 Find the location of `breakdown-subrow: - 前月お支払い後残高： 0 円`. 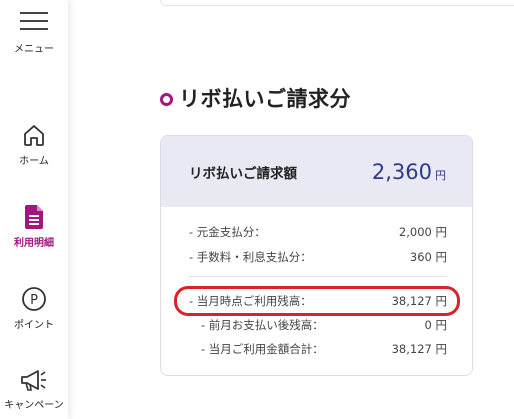

breakdown-subrow: - 前月お支払い後残高： 0 円 is located at coordinates (324, 325).